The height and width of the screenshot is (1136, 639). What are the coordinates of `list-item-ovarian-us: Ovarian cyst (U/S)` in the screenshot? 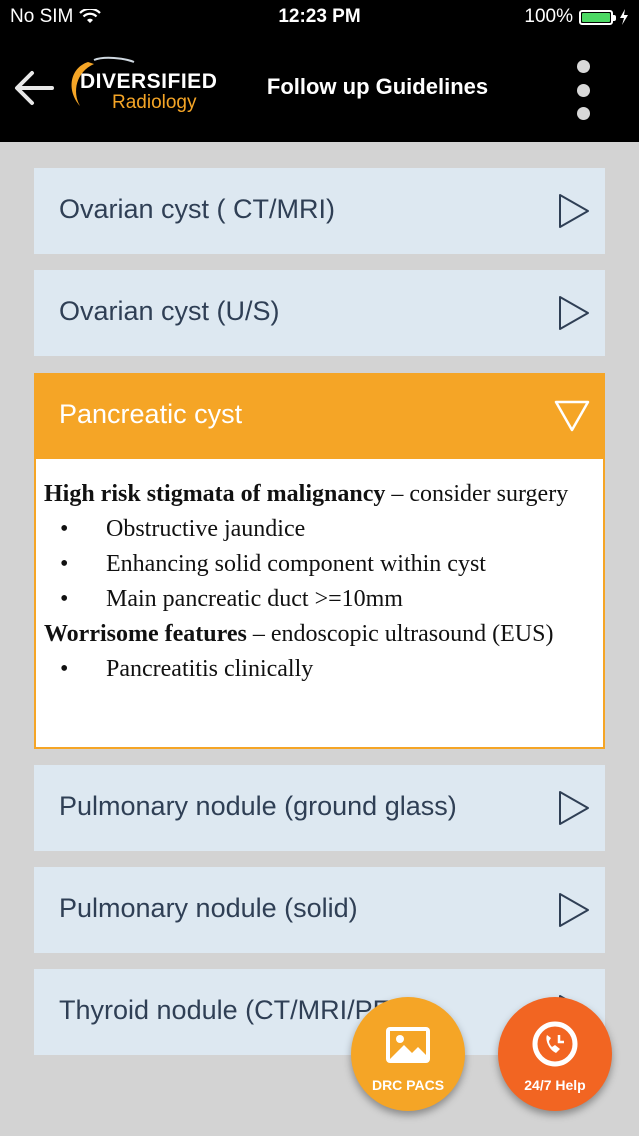 It's located at (319, 313).